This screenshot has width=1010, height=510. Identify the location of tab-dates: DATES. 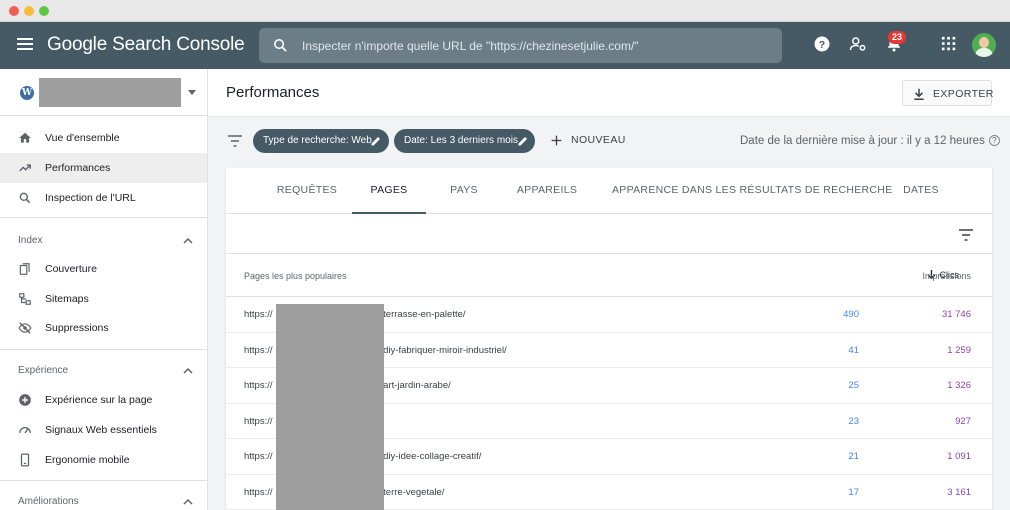
(921, 191).